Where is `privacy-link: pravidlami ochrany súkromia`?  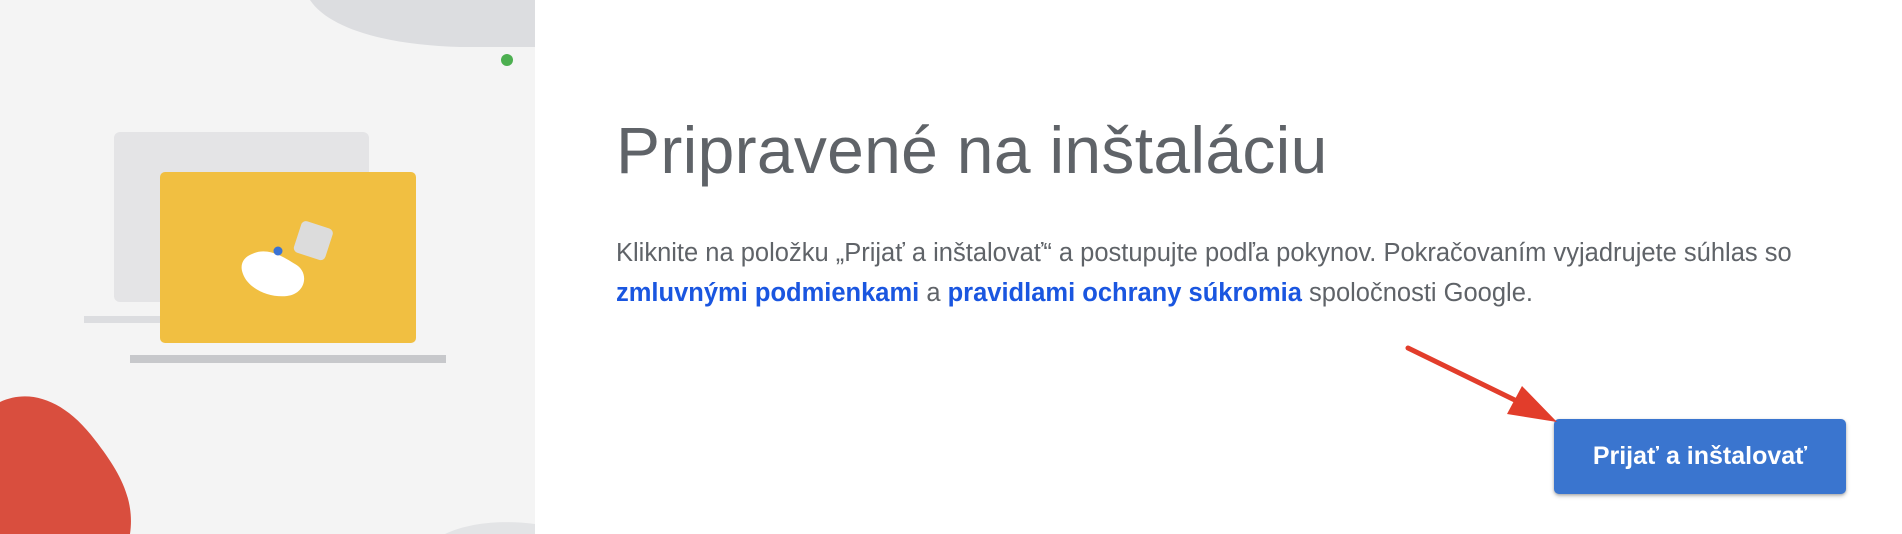 privacy-link: pravidlami ochrany súkromia is located at coordinates (1125, 293).